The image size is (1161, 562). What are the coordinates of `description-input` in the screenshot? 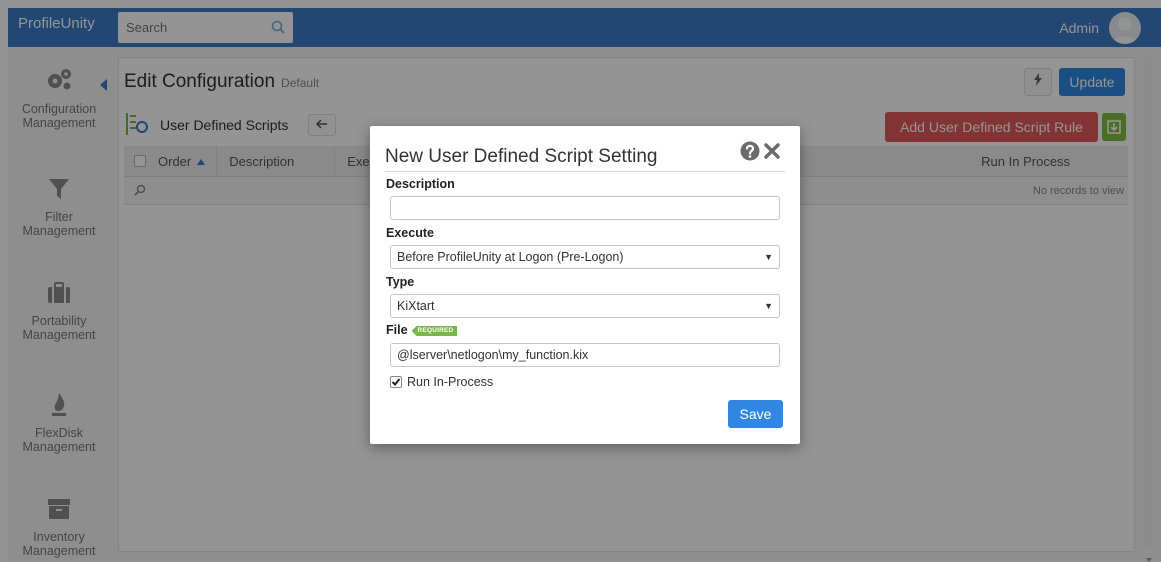 It's located at (585, 208).